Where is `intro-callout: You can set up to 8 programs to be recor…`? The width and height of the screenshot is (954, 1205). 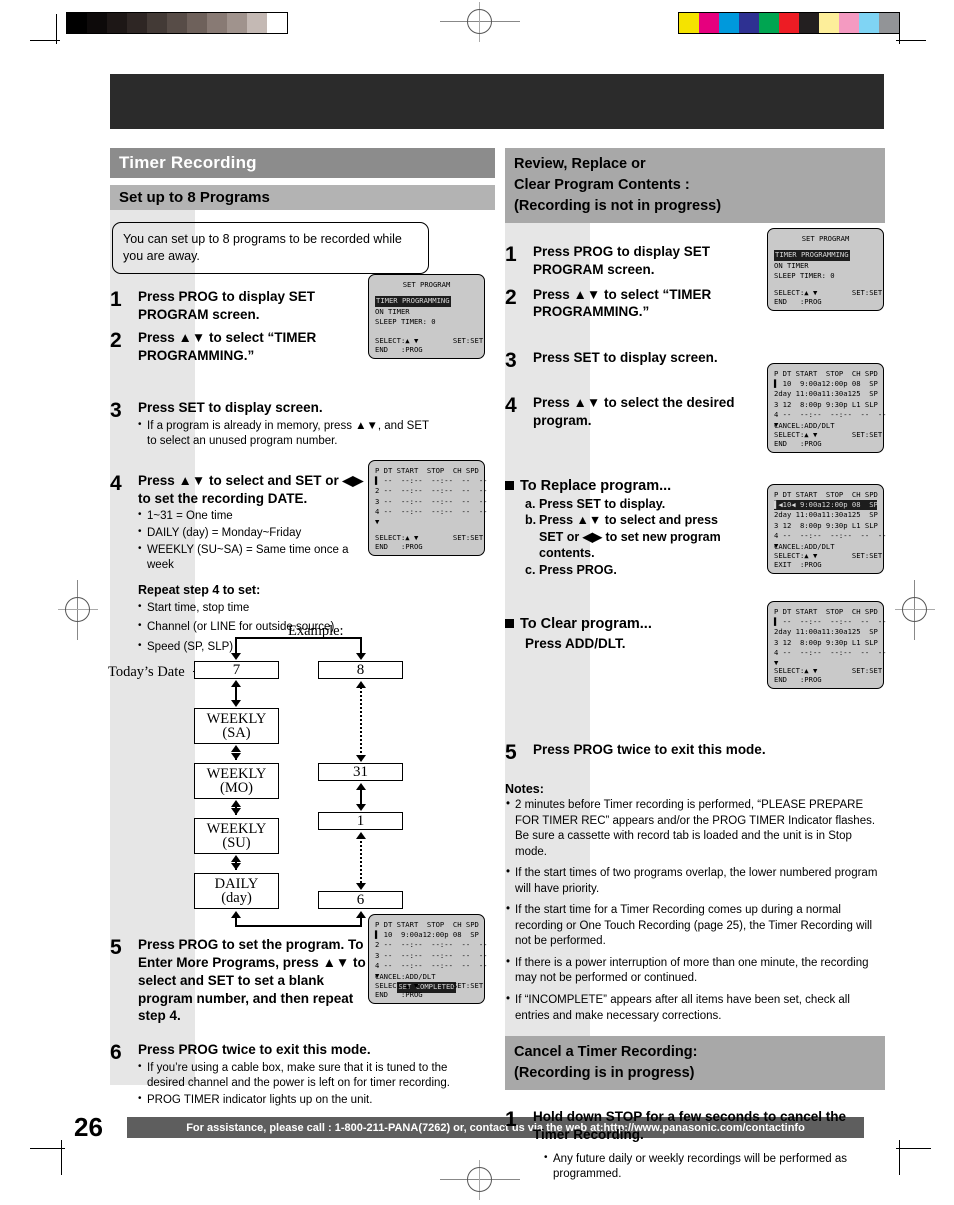 intro-callout: You can set up to 8 programs to be recor… is located at coordinates (270, 248).